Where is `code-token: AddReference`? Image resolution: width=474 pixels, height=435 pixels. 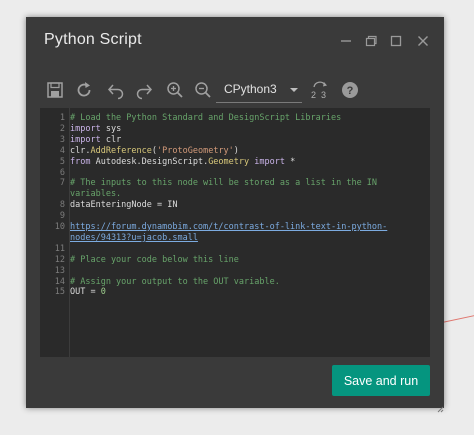
code-token: AddReference is located at coordinates (121, 150).